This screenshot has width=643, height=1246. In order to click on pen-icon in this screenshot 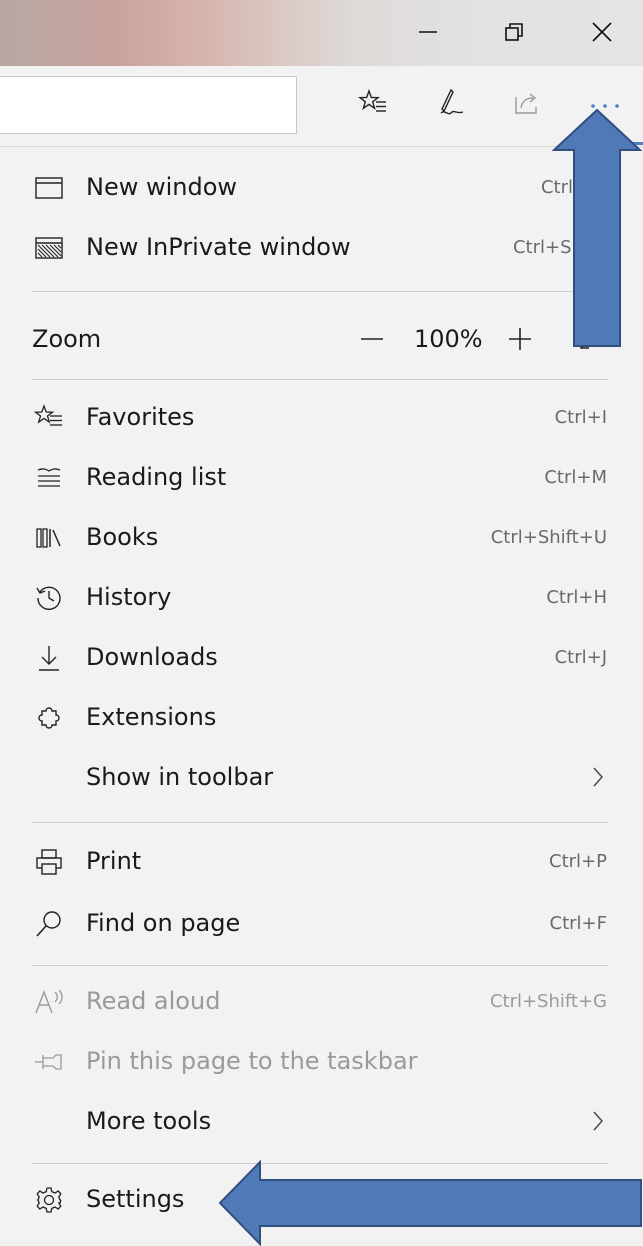, I will do `click(451, 105)`.